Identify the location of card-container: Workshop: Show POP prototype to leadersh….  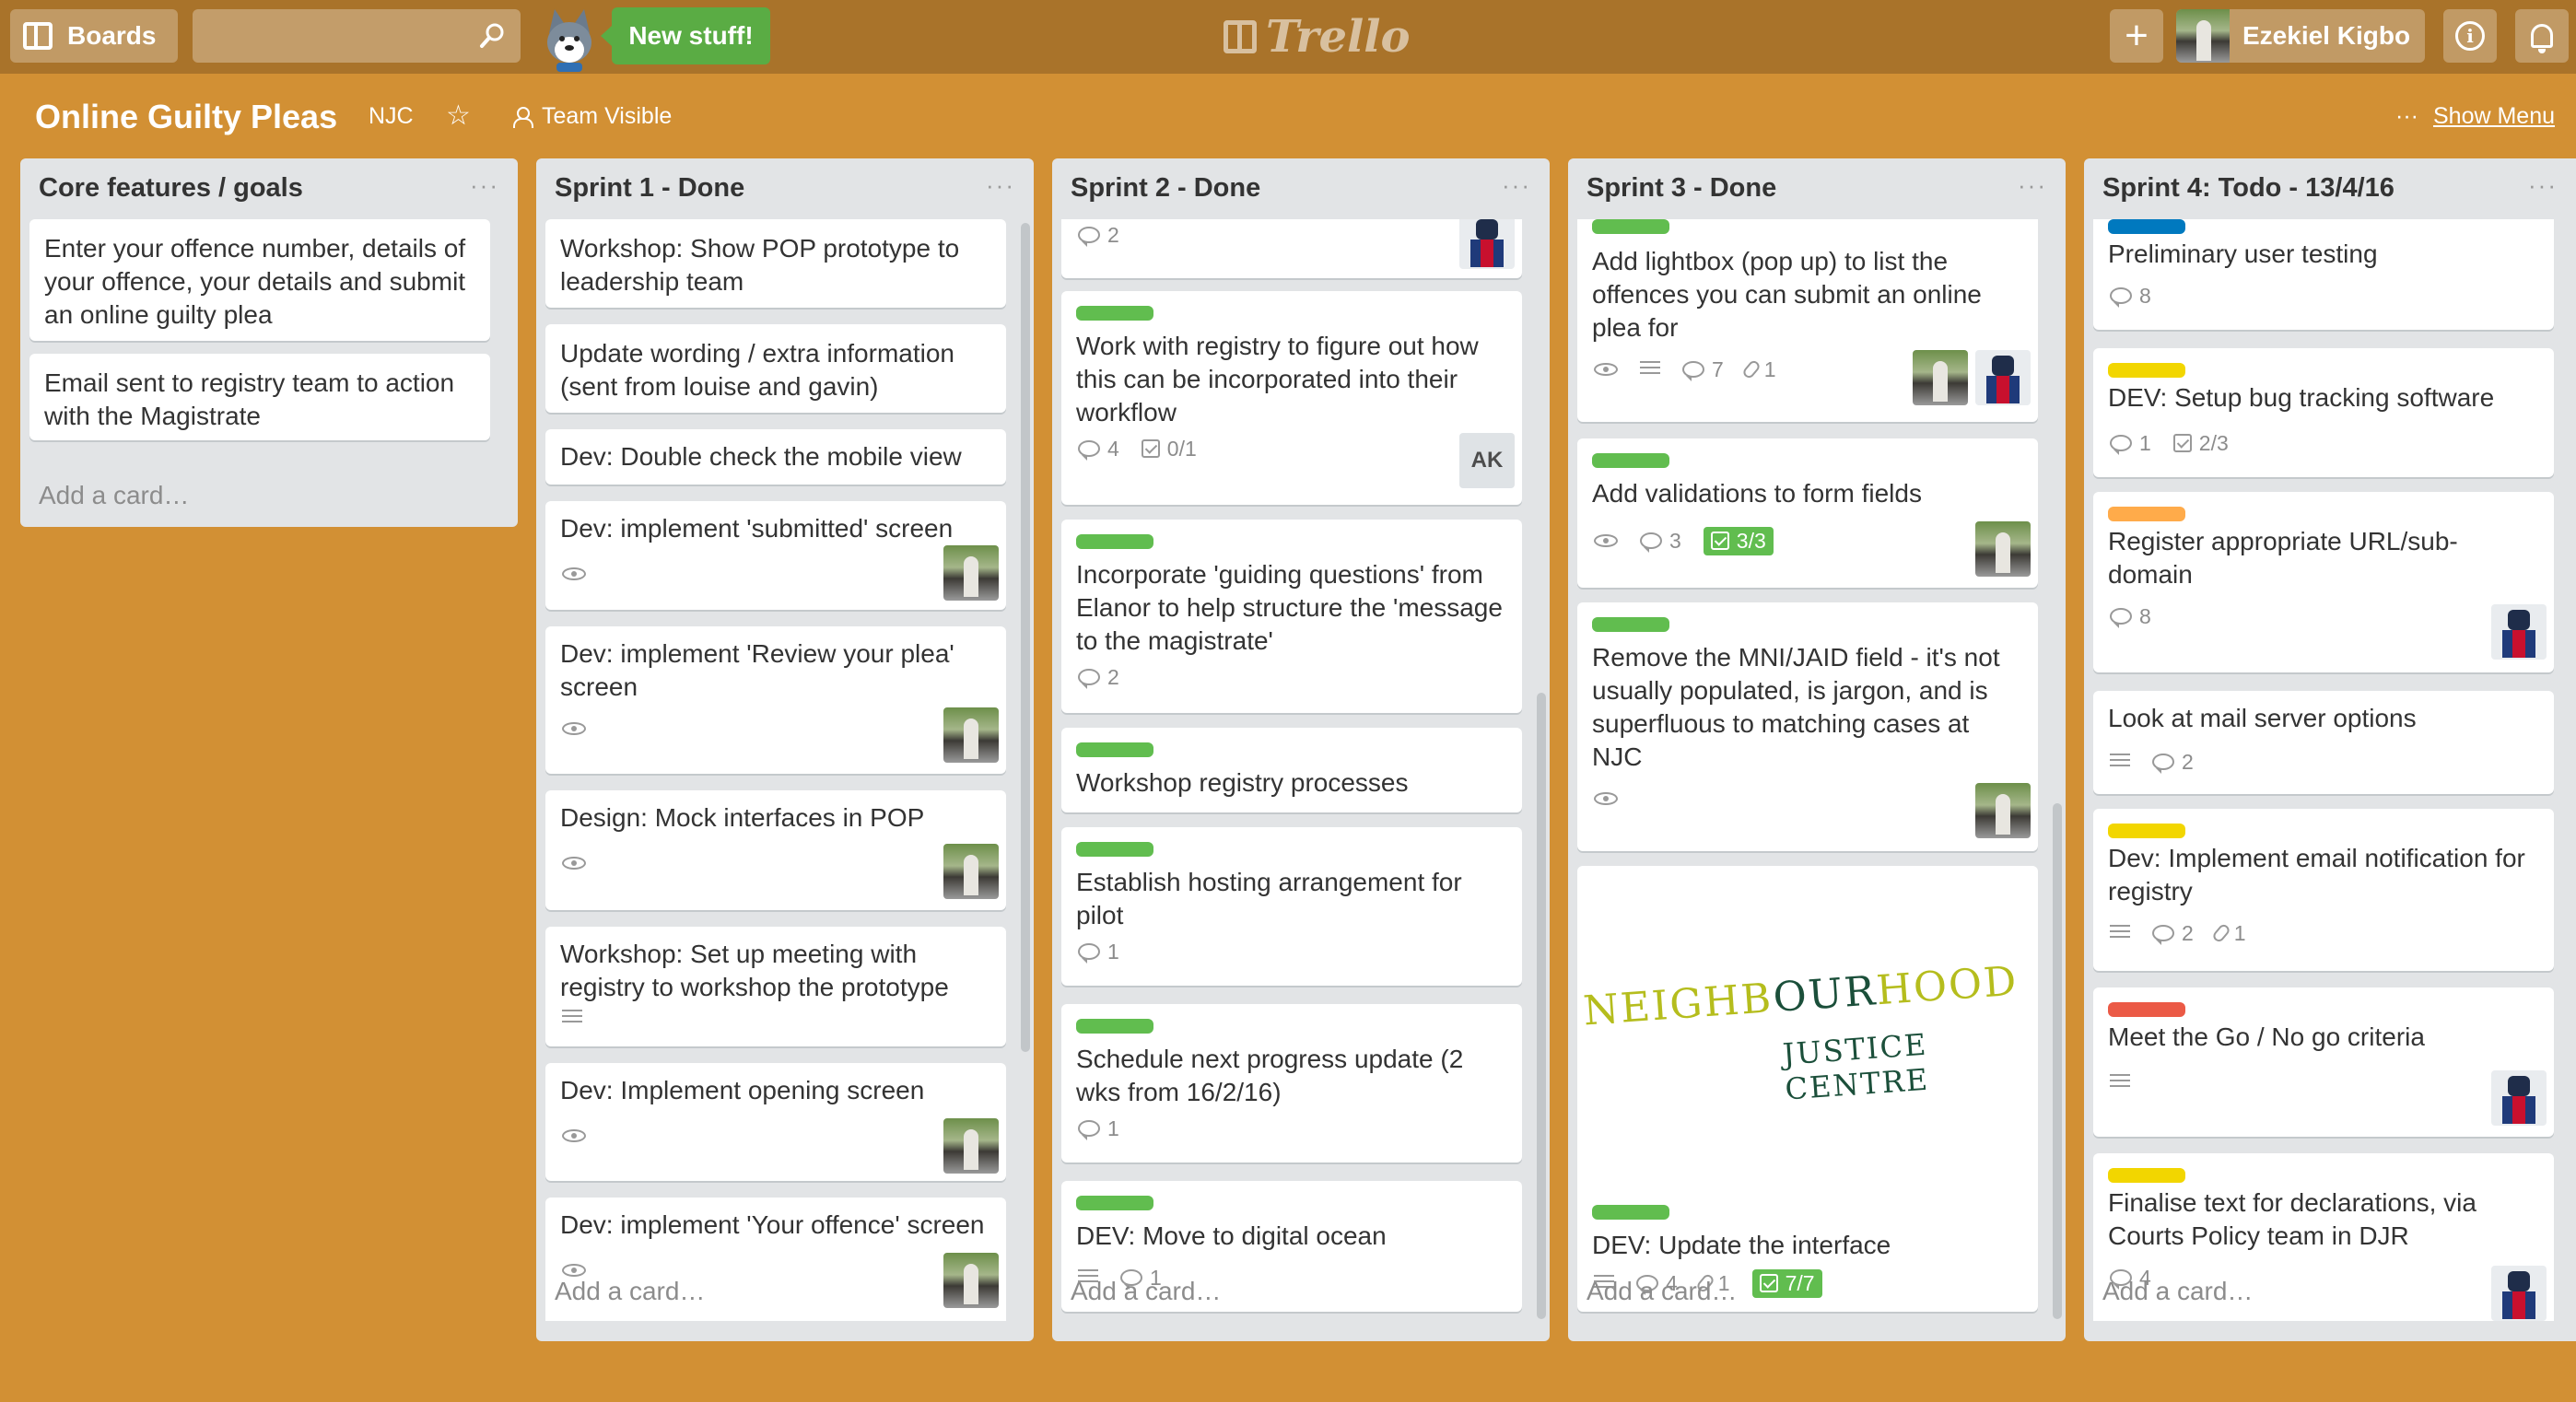
(775, 770).